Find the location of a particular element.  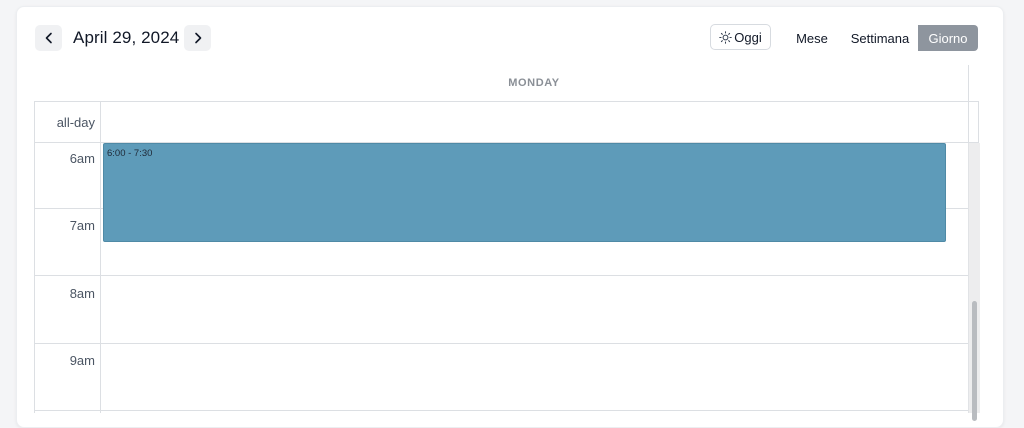

hour-label-9am: 9am is located at coordinates (82, 360).